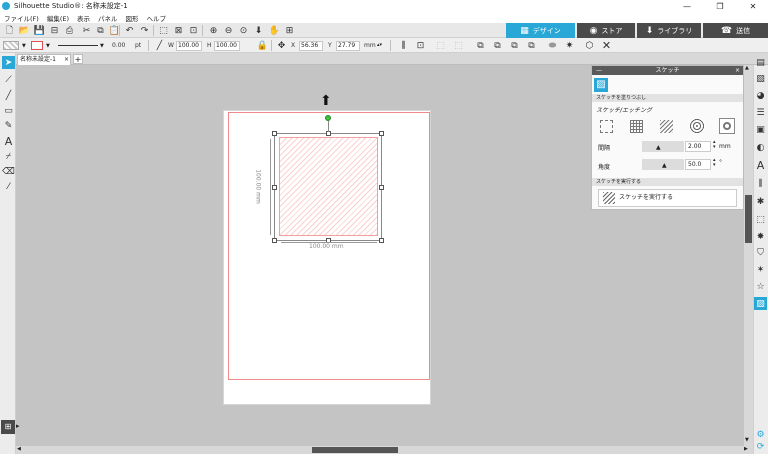  Describe the element at coordinates (54, 30) in the screenshot. I see `save-library-icon: ⊟` at that location.